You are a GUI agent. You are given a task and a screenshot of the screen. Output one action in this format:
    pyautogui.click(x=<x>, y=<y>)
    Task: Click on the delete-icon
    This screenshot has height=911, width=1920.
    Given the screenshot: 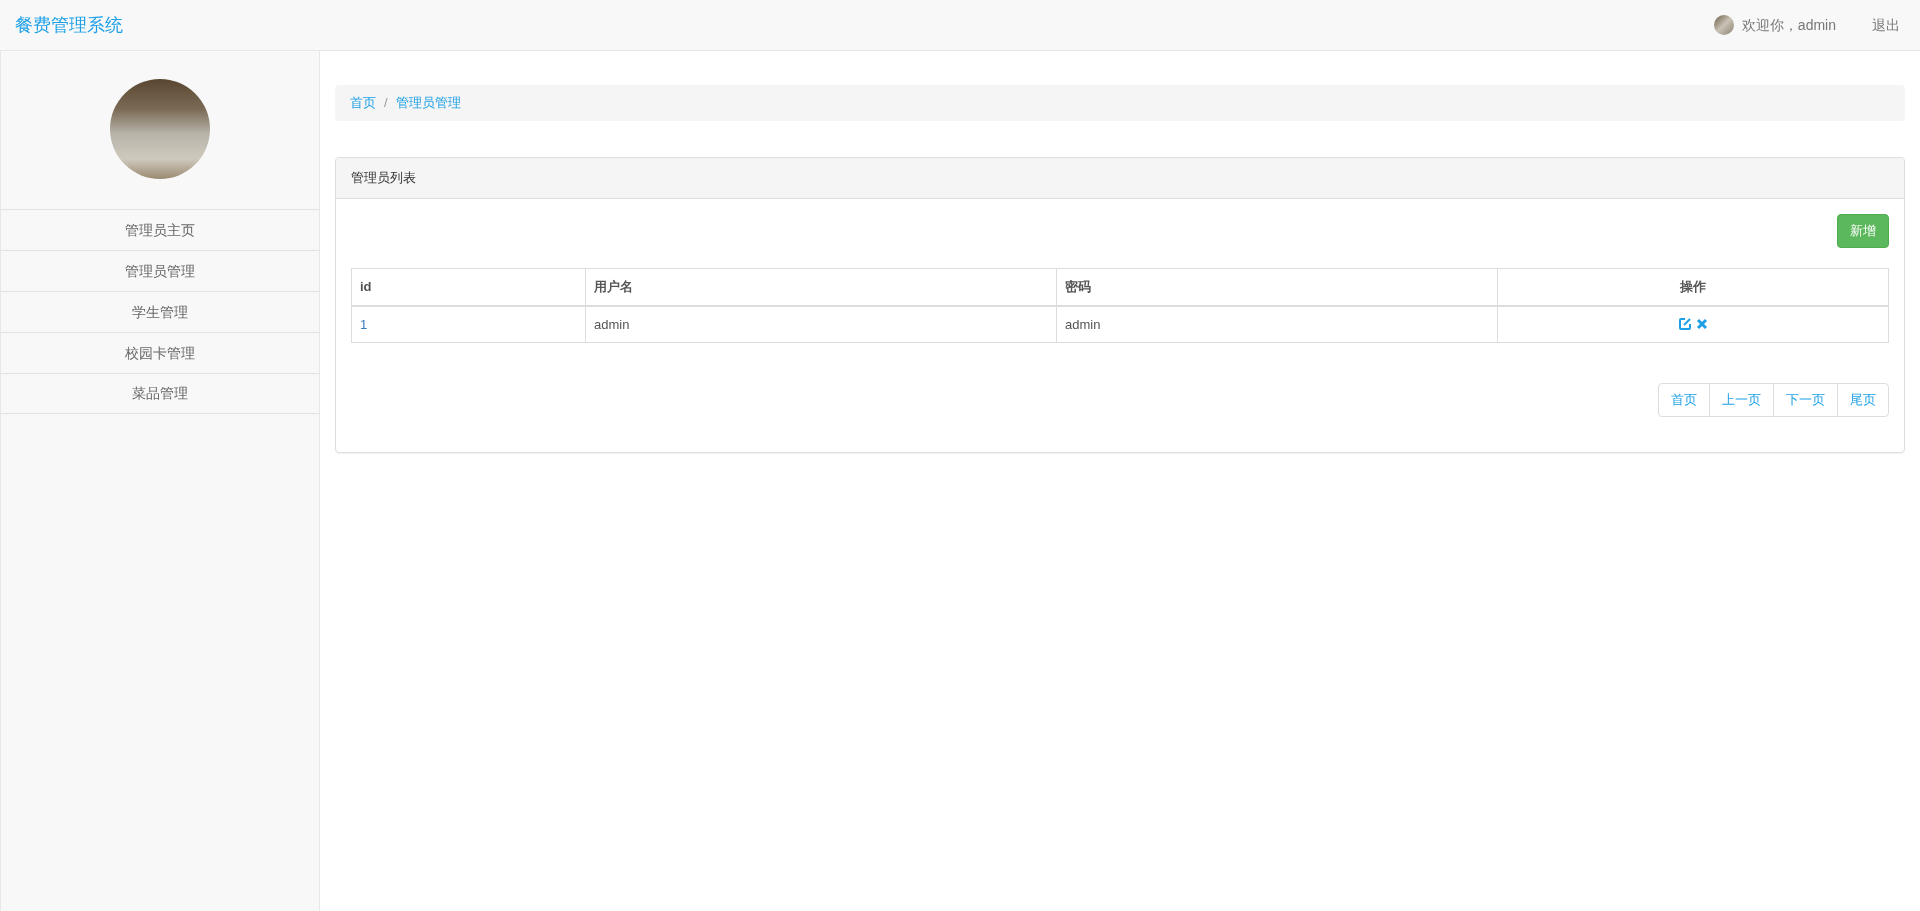 What is the action you would take?
    pyautogui.click(x=1702, y=324)
    